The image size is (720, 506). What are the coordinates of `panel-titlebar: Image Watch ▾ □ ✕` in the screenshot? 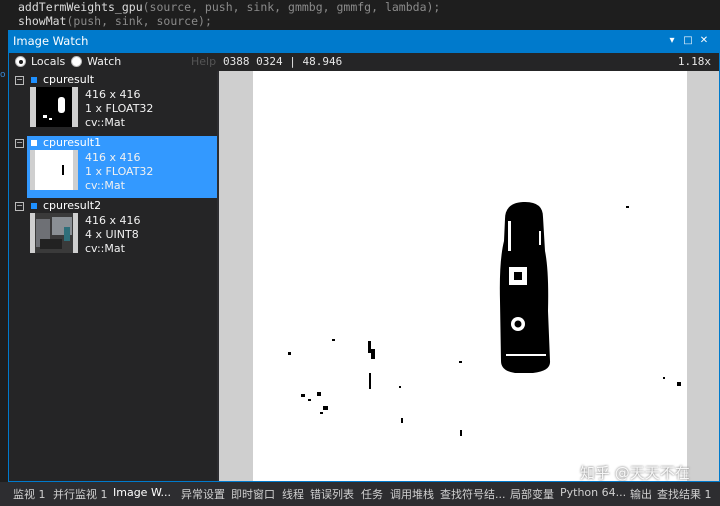 It's located at (364, 42).